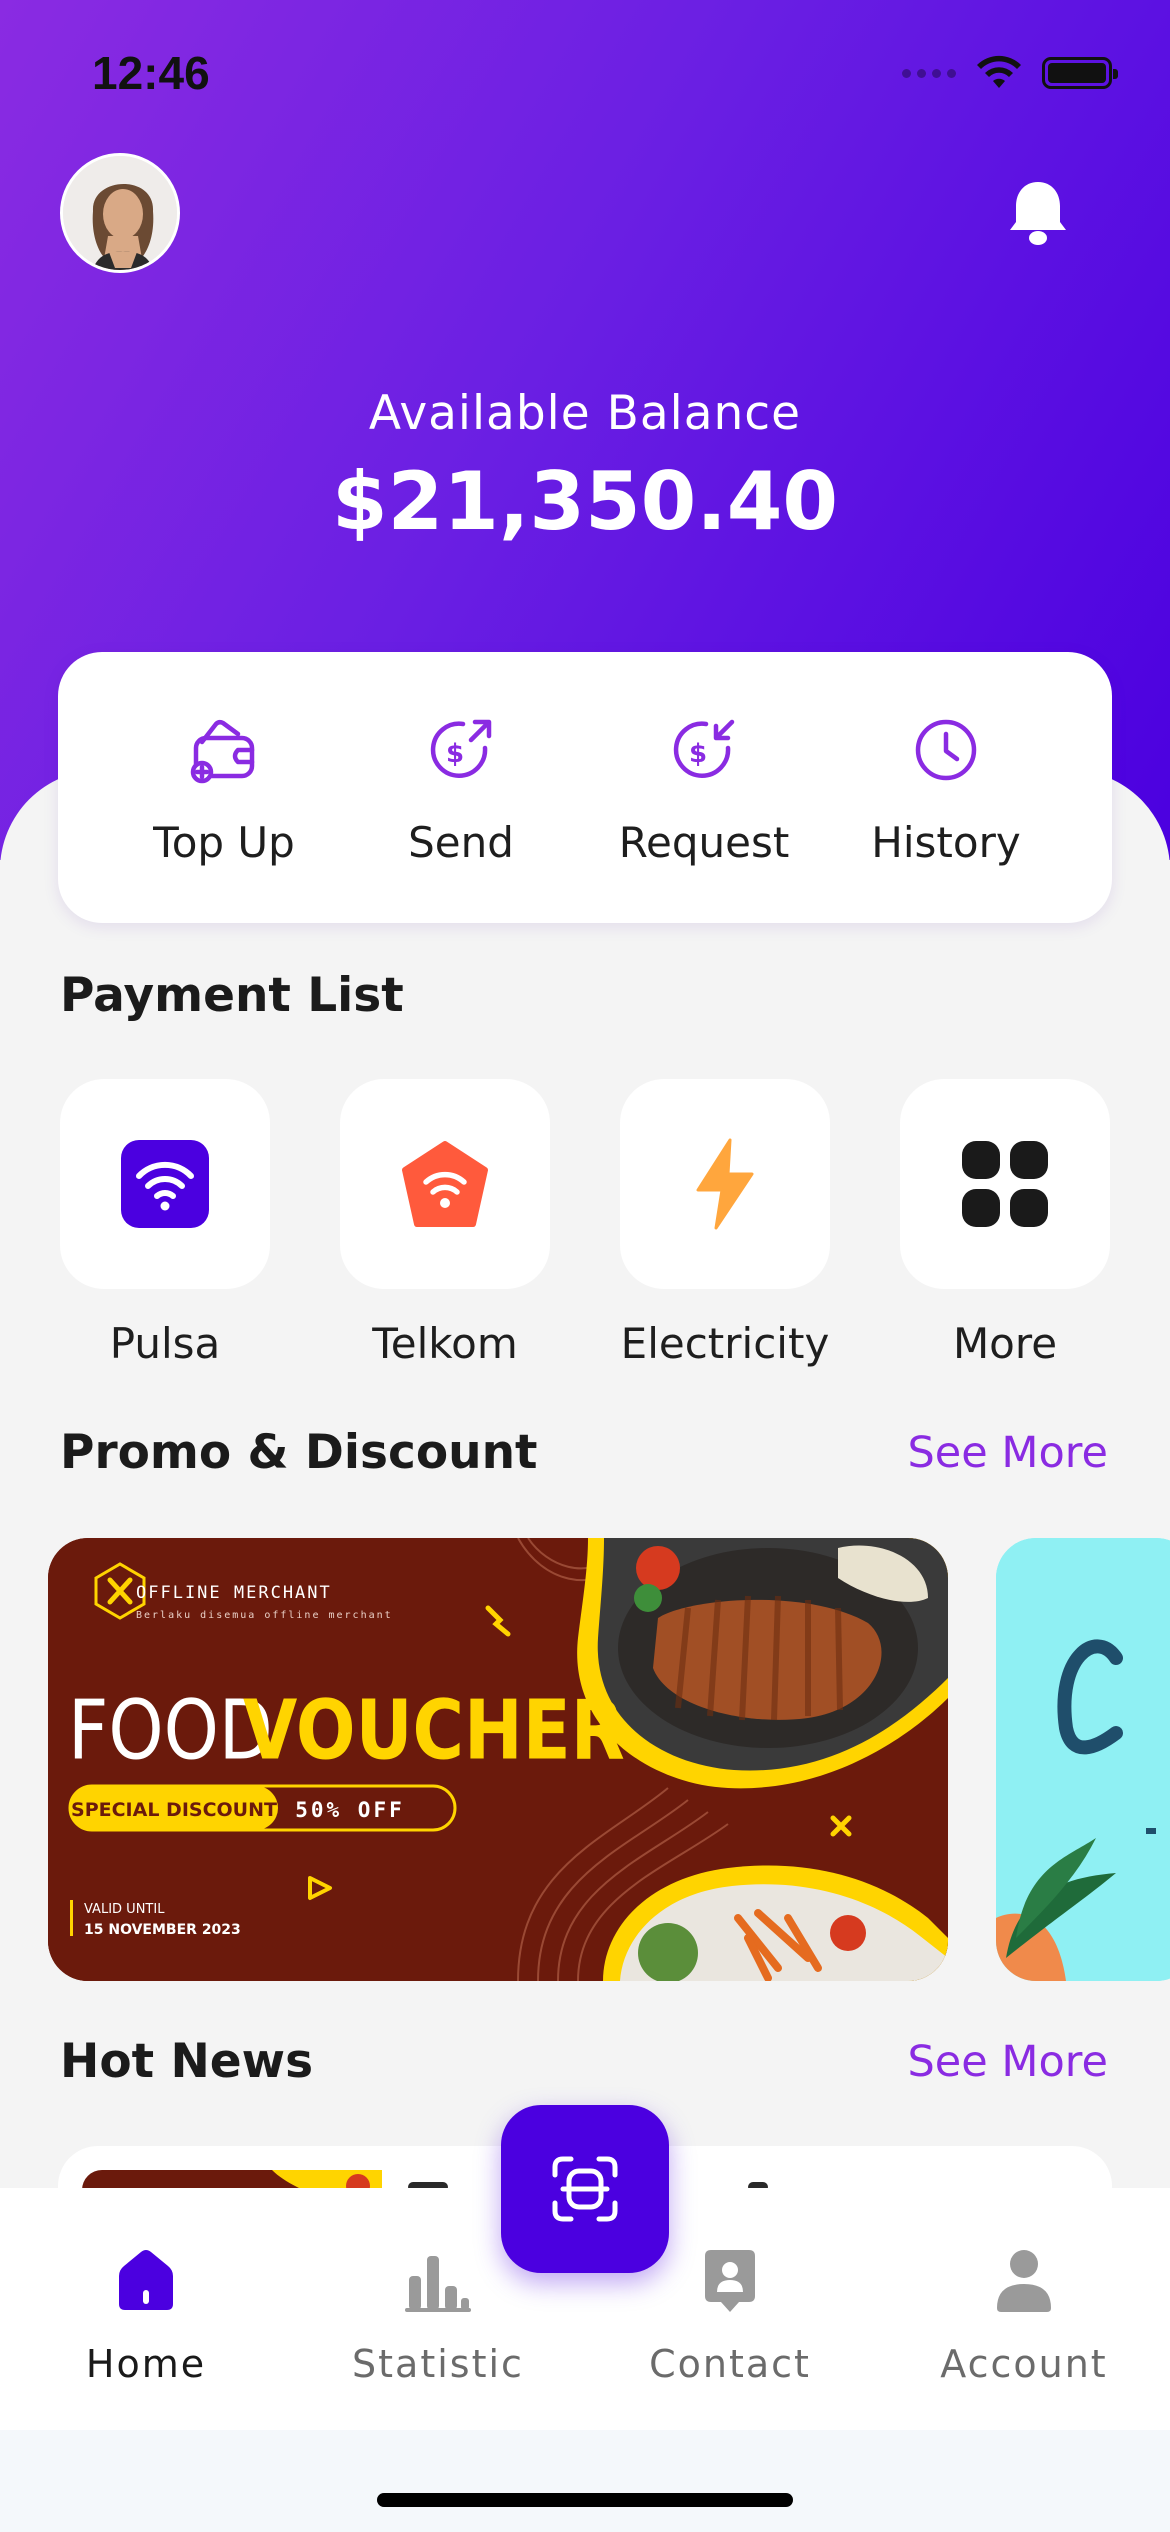 This screenshot has width=1170, height=2532. I want to click on hot-news-title: Hot News, so click(187, 2061).